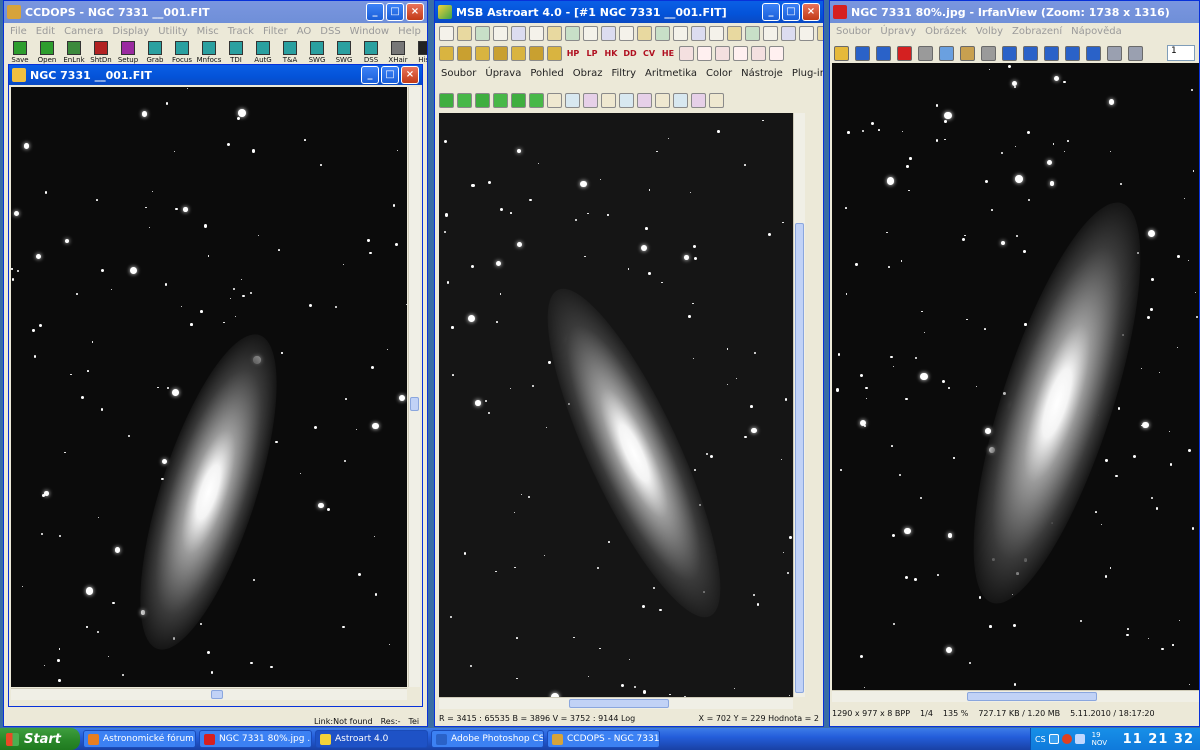 This screenshot has height=750, width=1200. I want to click on irfanview-menu-4: Zobrazení, so click(1037, 31).